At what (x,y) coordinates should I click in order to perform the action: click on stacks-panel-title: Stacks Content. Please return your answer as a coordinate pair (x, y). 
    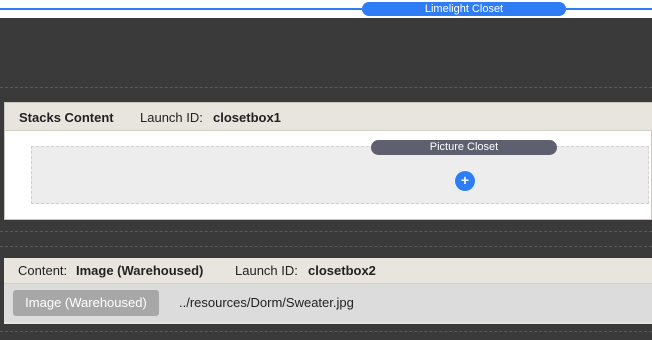
    Looking at the image, I should click on (66, 117).